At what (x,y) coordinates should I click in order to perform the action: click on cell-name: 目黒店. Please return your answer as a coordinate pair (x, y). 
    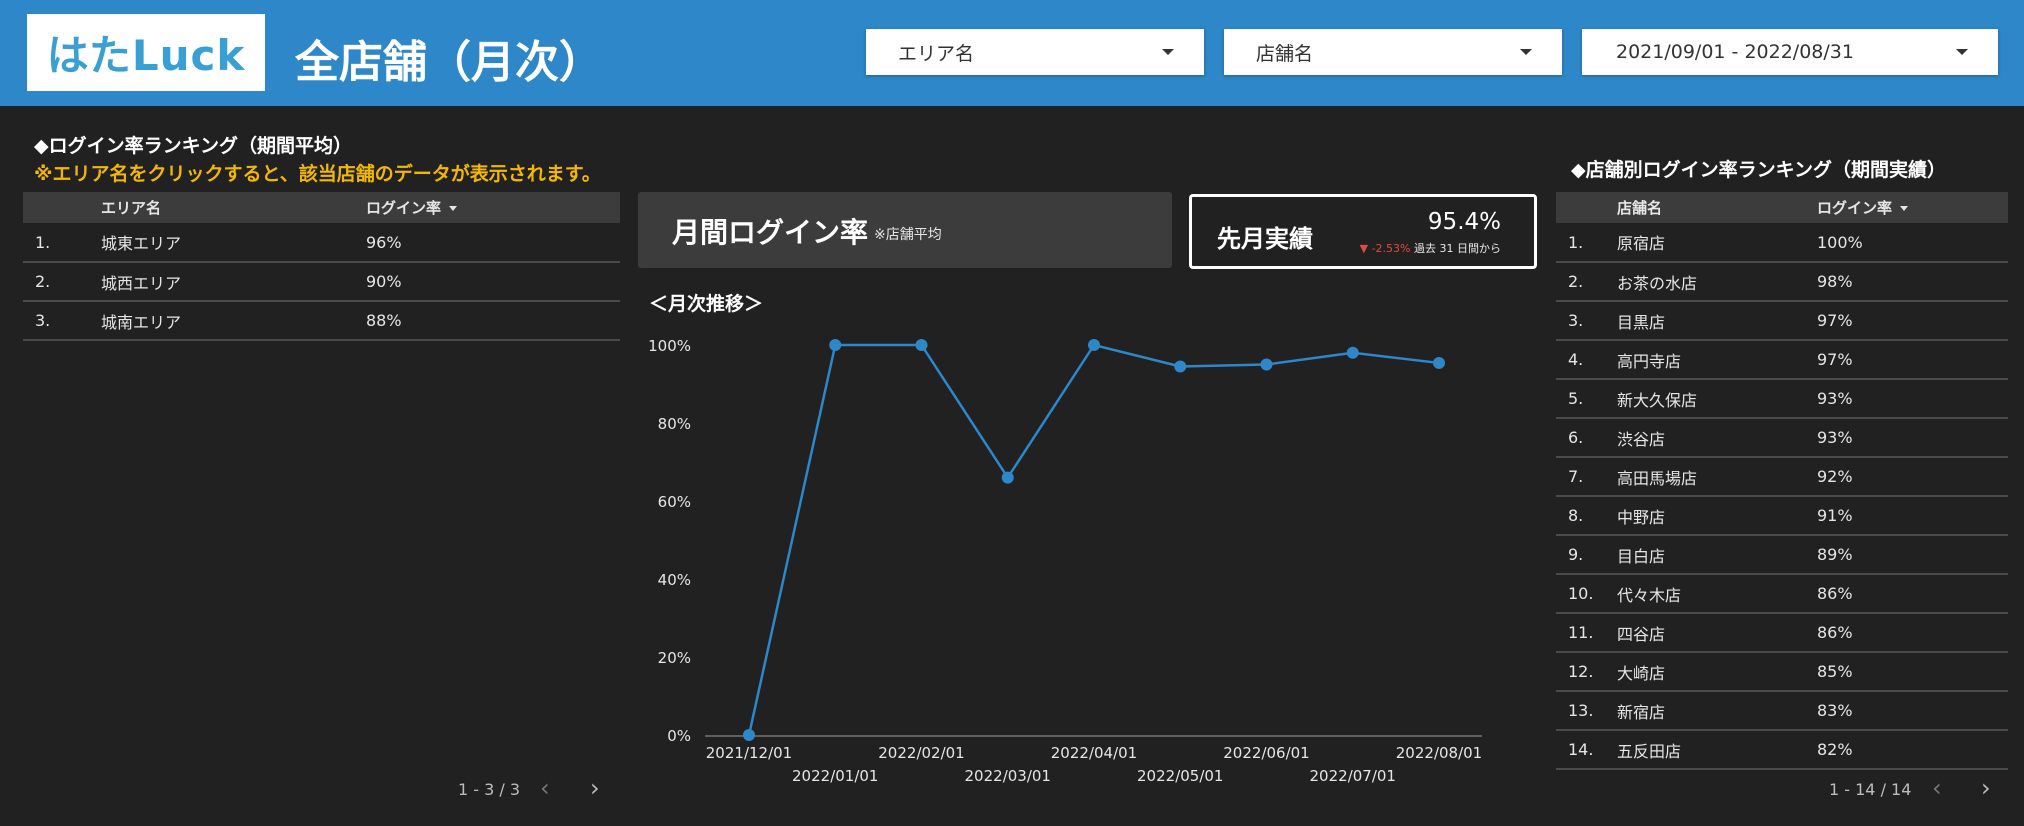
    Looking at the image, I should click on (1717, 321).